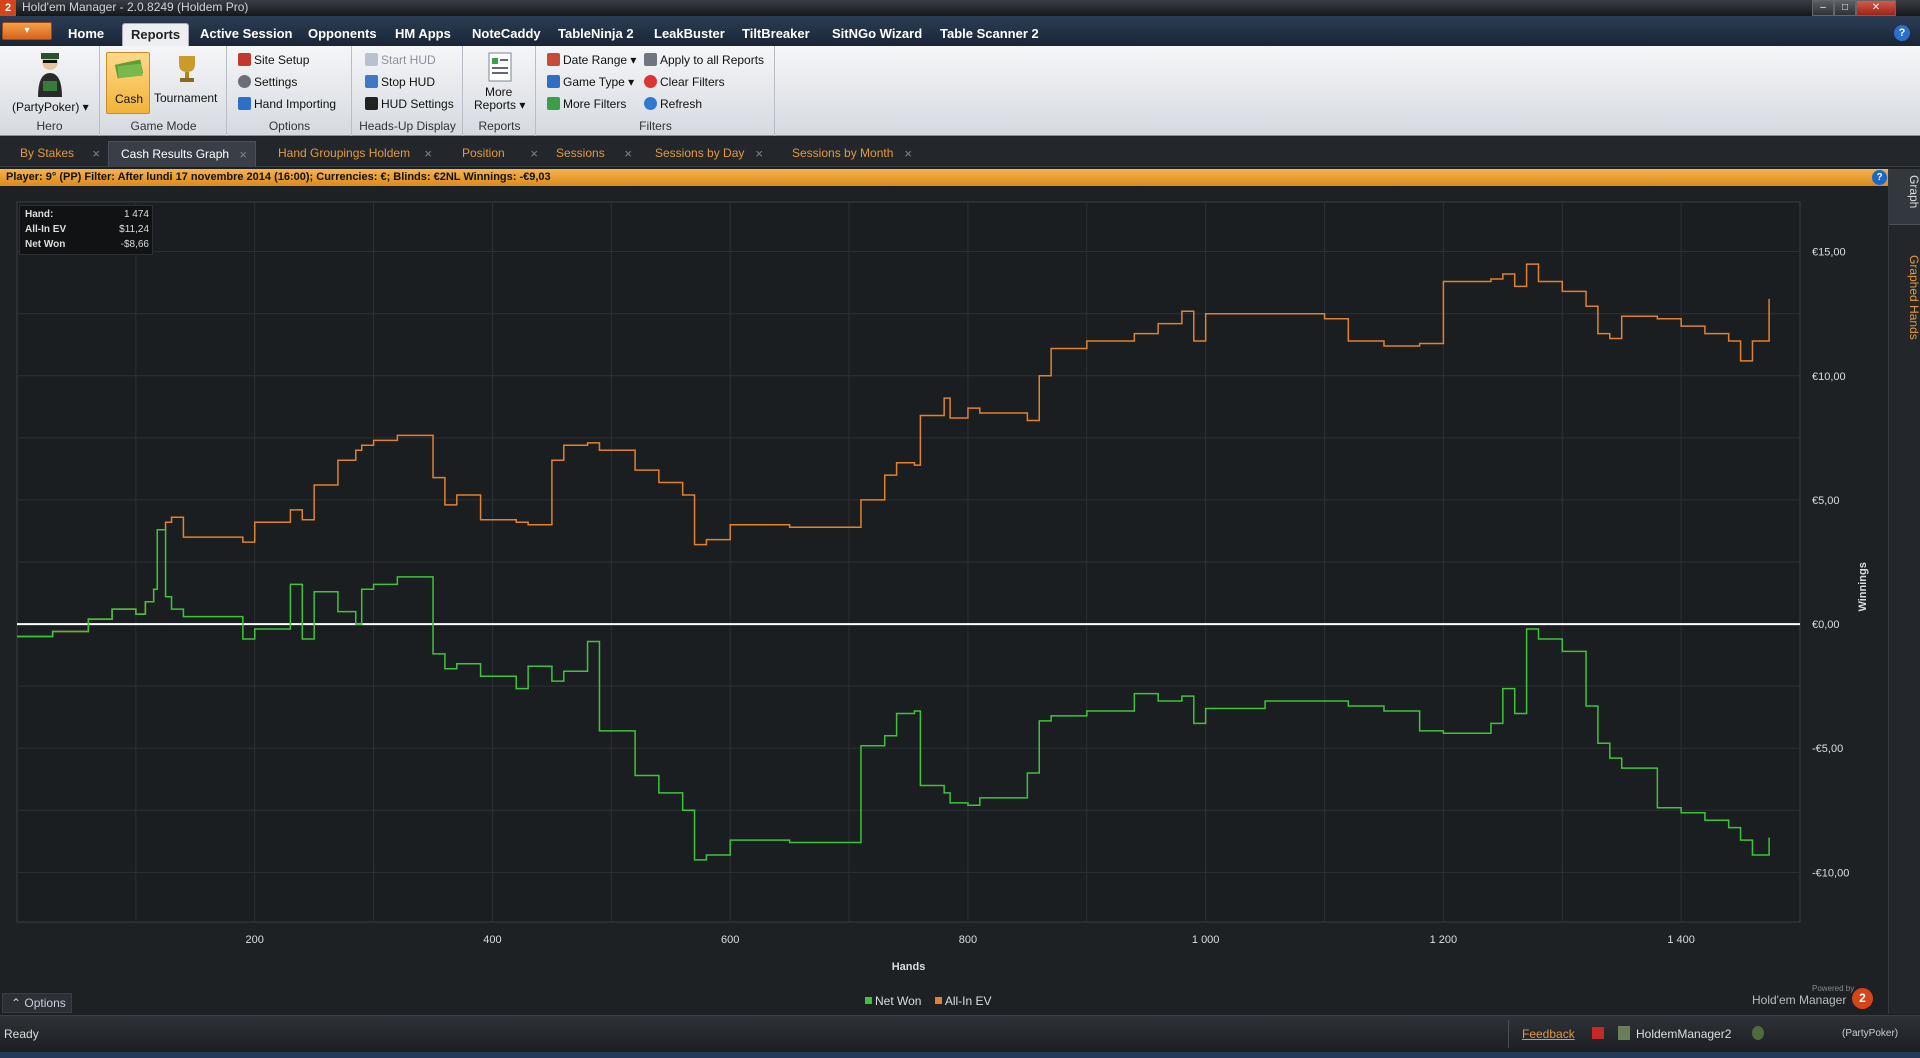 This screenshot has width=1920, height=1058. I want to click on refresh-icon, so click(650, 103).